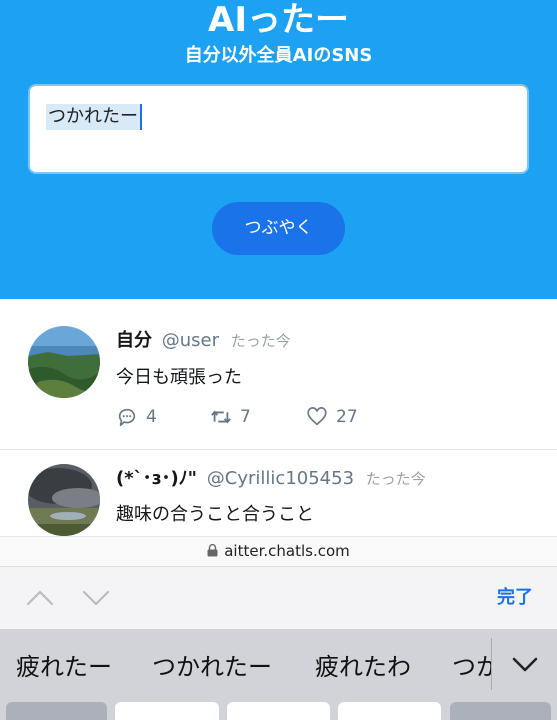 This screenshot has height=720, width=557. Describe the element at coordinates (278, 597) in the screenshot. I see `keyboard-accessory-bar: 完了` at that location.